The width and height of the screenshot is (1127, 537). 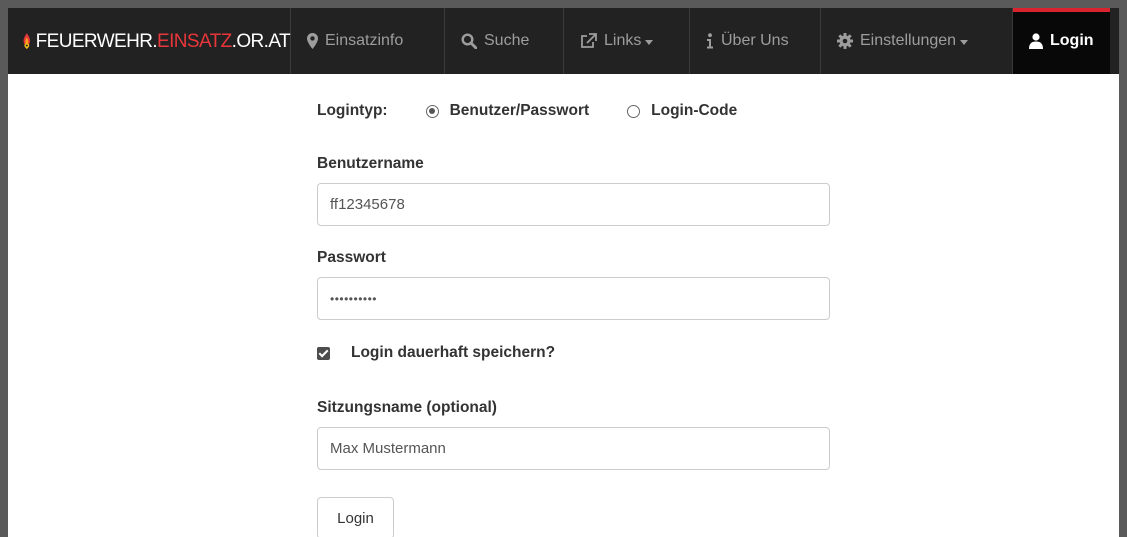 I want to click on info-icon, so click(x=710, y=41).